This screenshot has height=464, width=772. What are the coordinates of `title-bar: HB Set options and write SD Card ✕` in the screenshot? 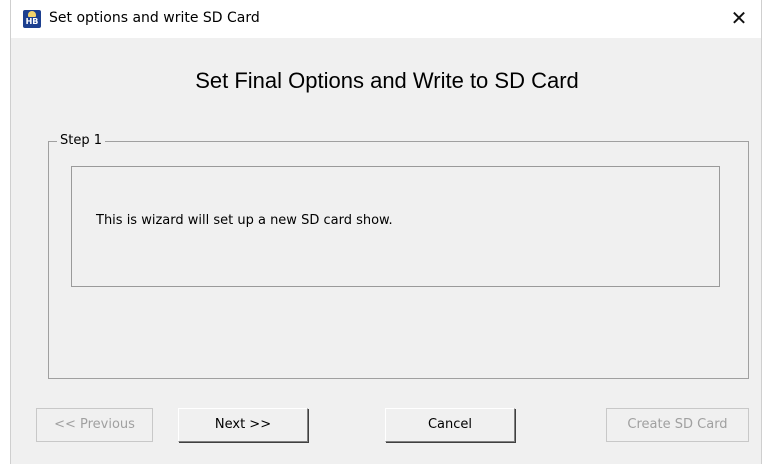 It's located at (386, 19).